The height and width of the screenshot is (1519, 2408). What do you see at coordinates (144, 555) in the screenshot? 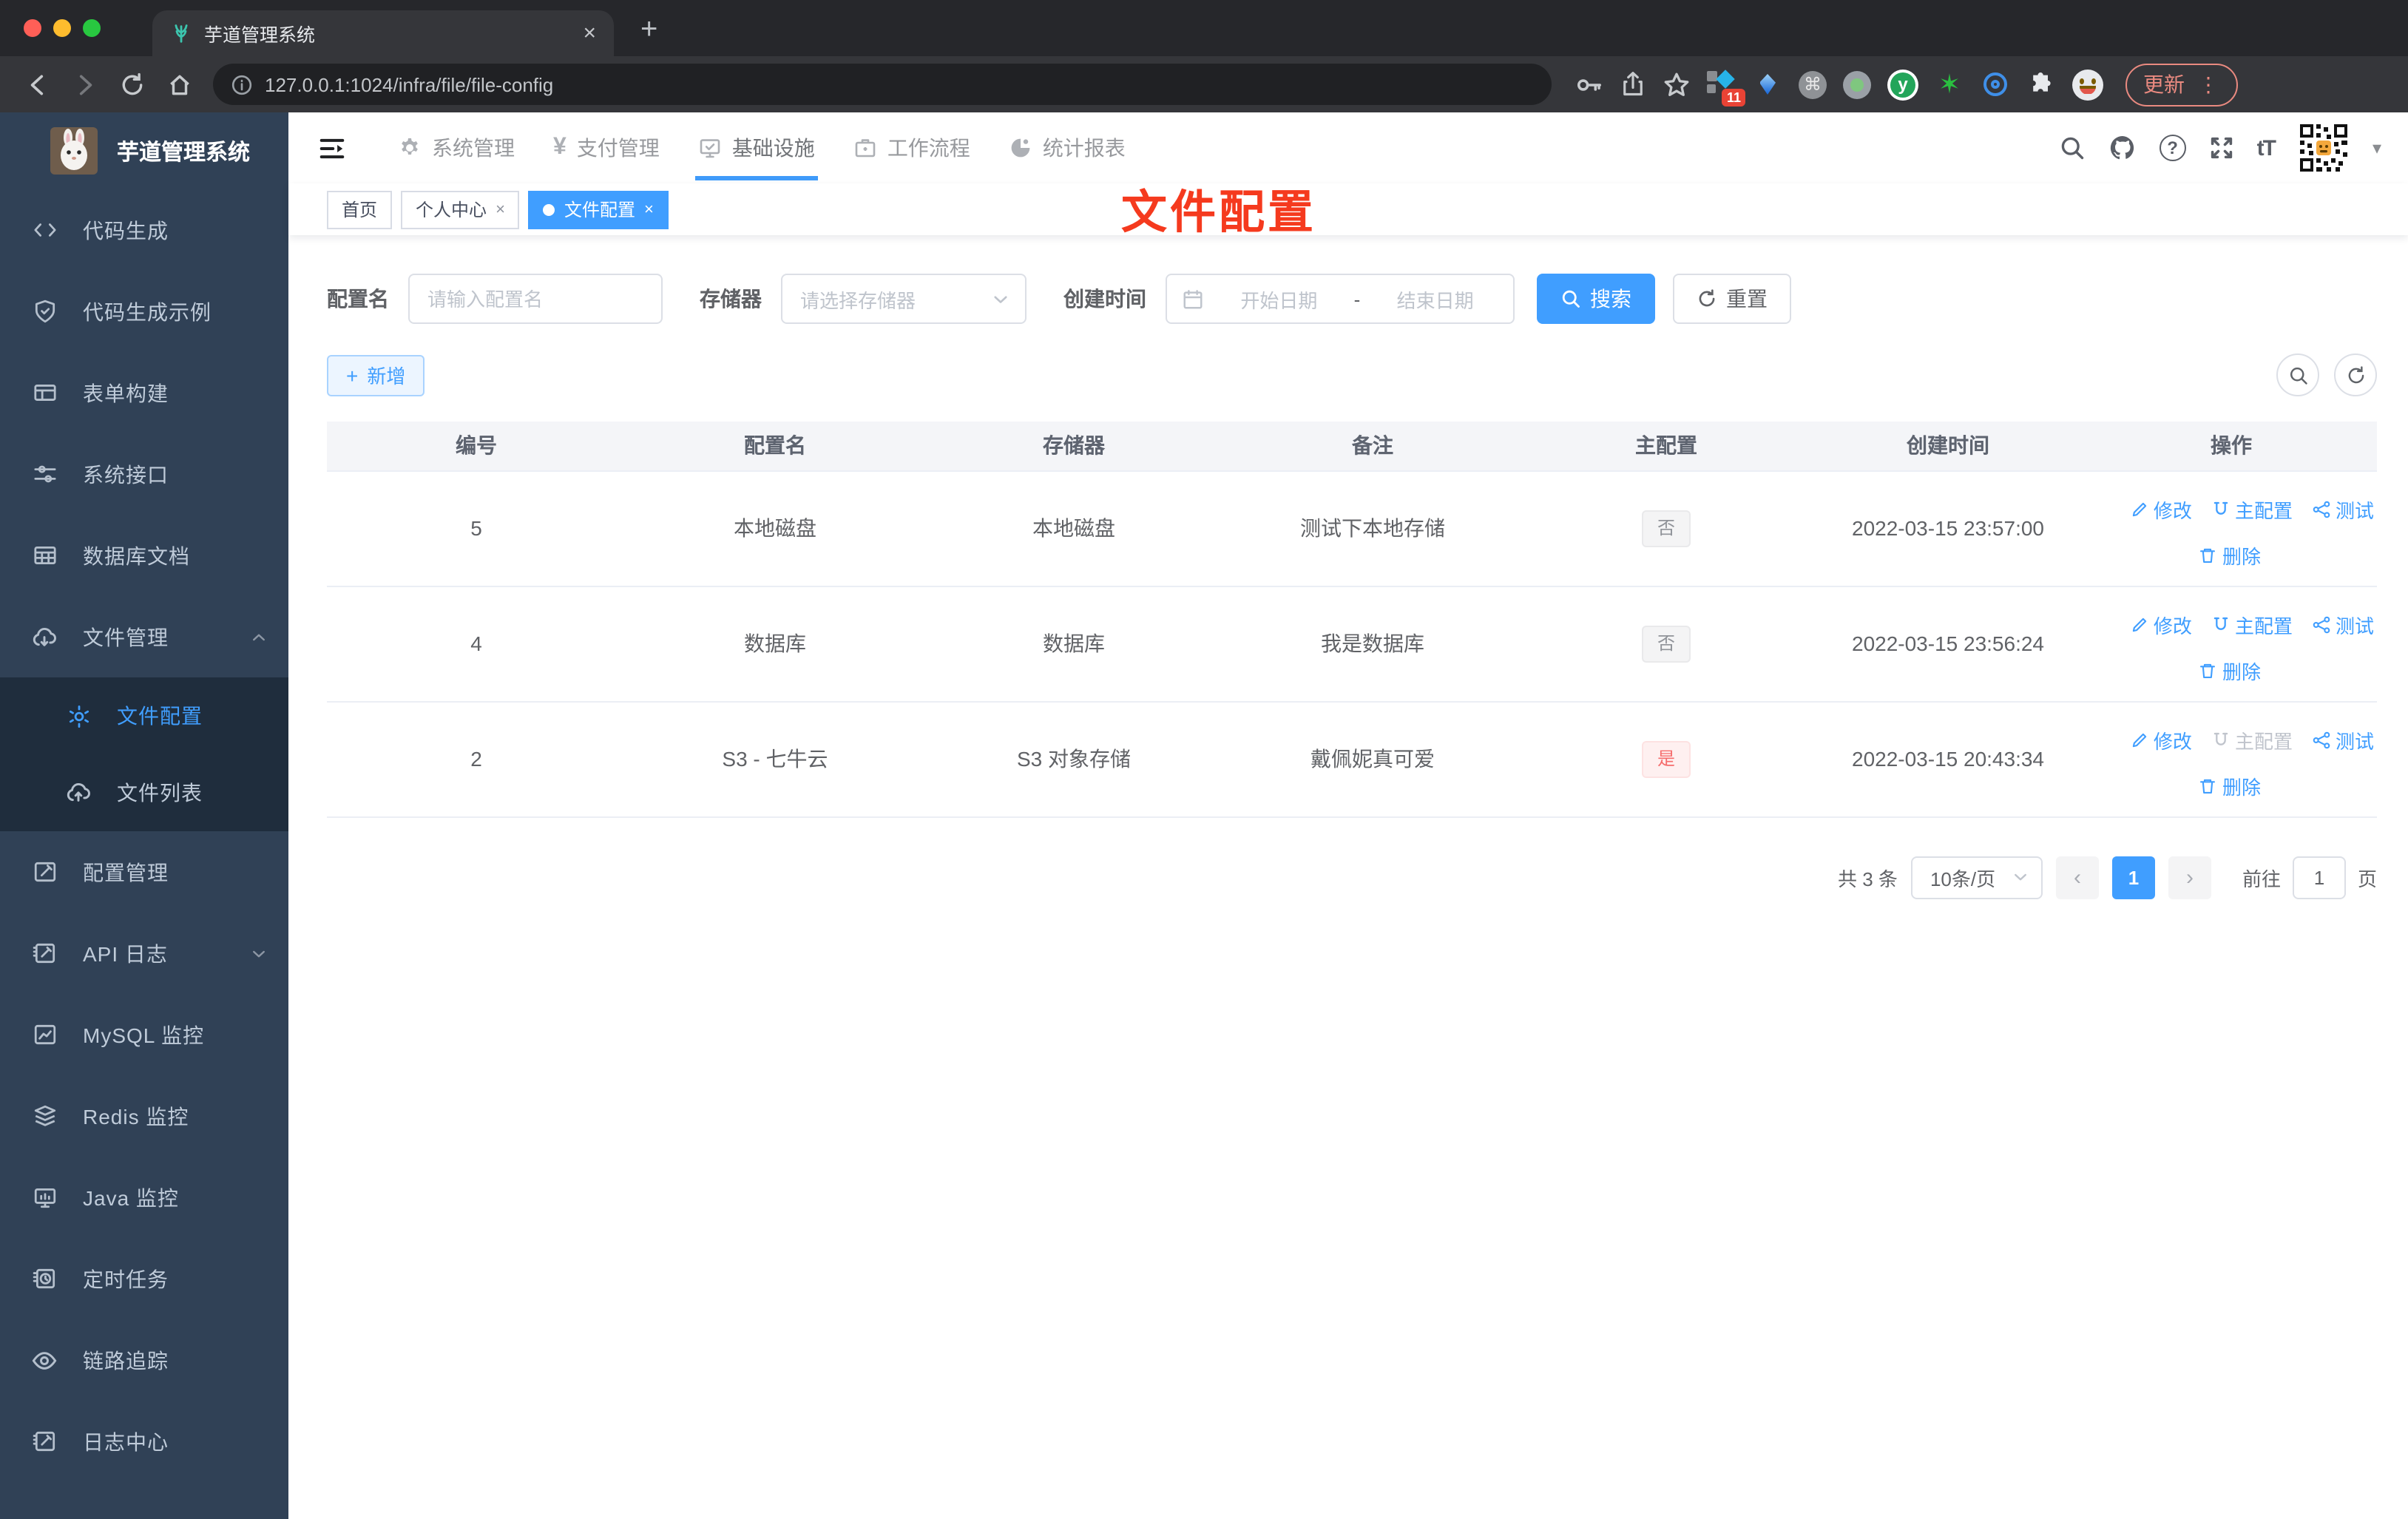
I see `sidebar-item-db-doc: 数据库文档` at bounding box center [144, 555].